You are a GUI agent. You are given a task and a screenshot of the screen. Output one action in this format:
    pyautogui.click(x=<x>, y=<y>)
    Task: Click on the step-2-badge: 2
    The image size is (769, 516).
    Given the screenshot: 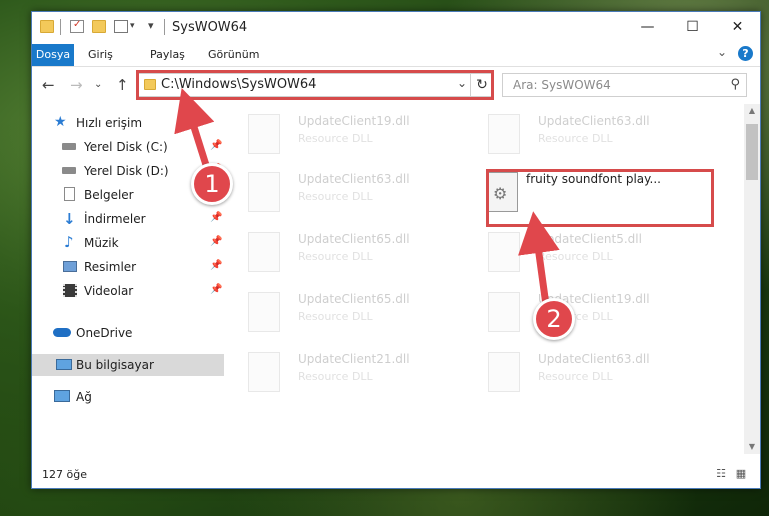 What is the action you would take?
    pyautogui.click(x=554, y=319)
    